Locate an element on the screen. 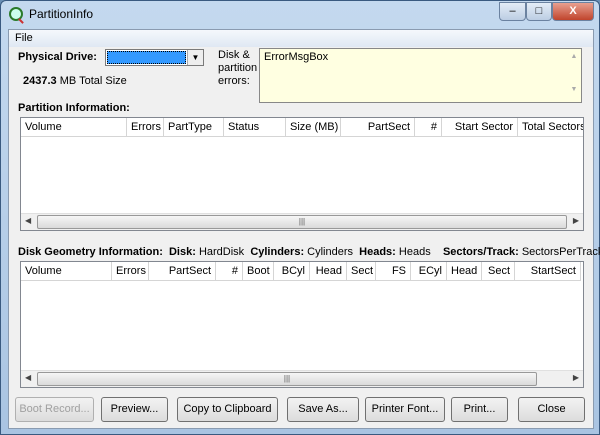  col-fs: FS is located at coordinates (393, 271).